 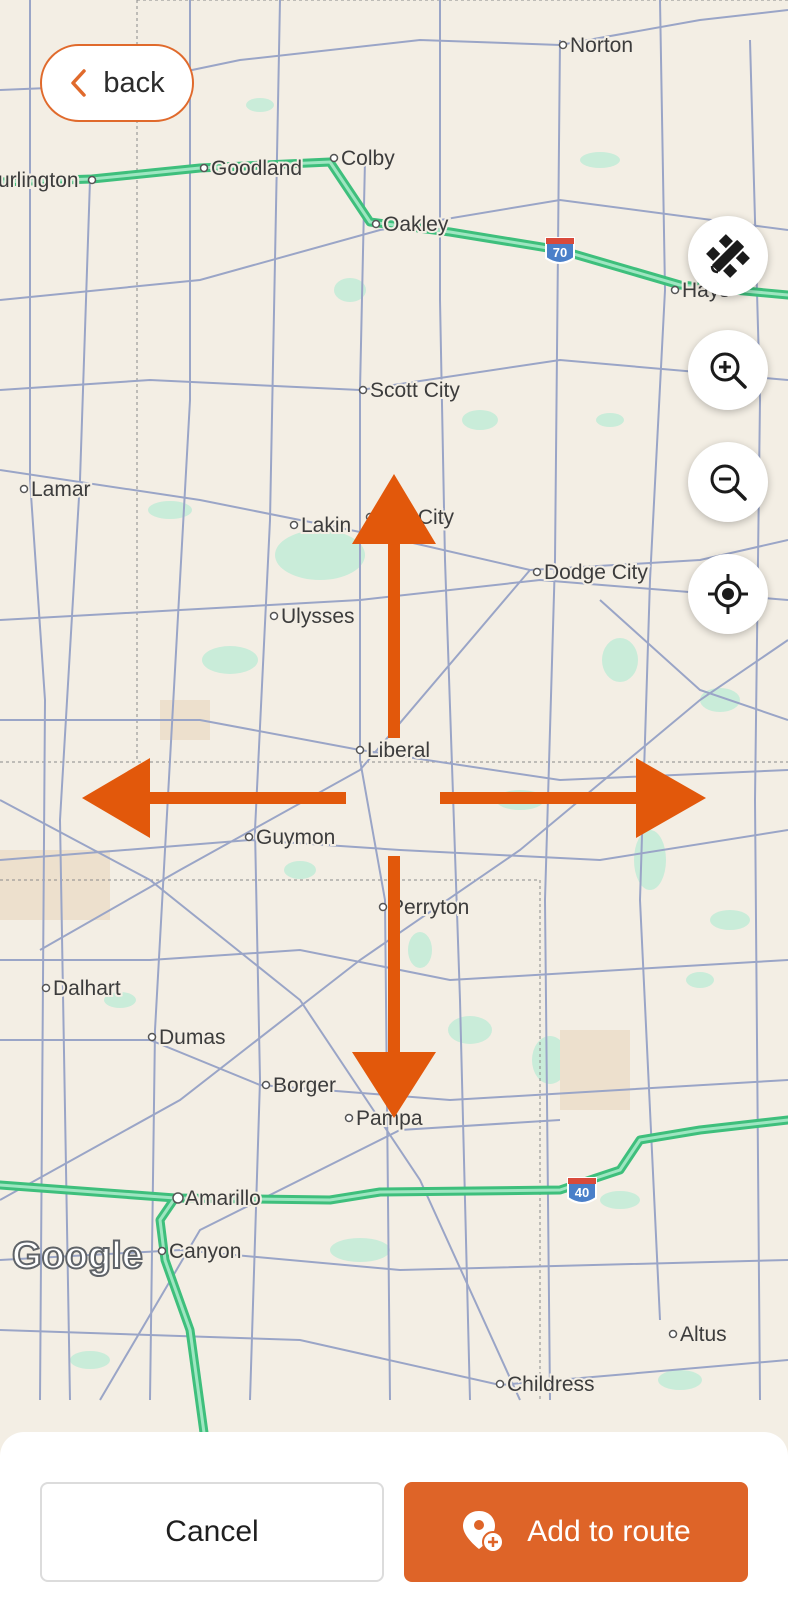 I want to click on city-label: Perryton, so click(x=429, y=907).